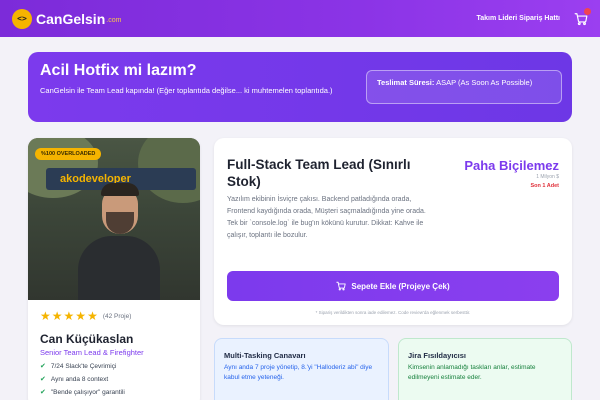  Describe the element at coordinates (547, 177) in the screenshot. I see `price-subtext: 1 Milyon $` at that location.